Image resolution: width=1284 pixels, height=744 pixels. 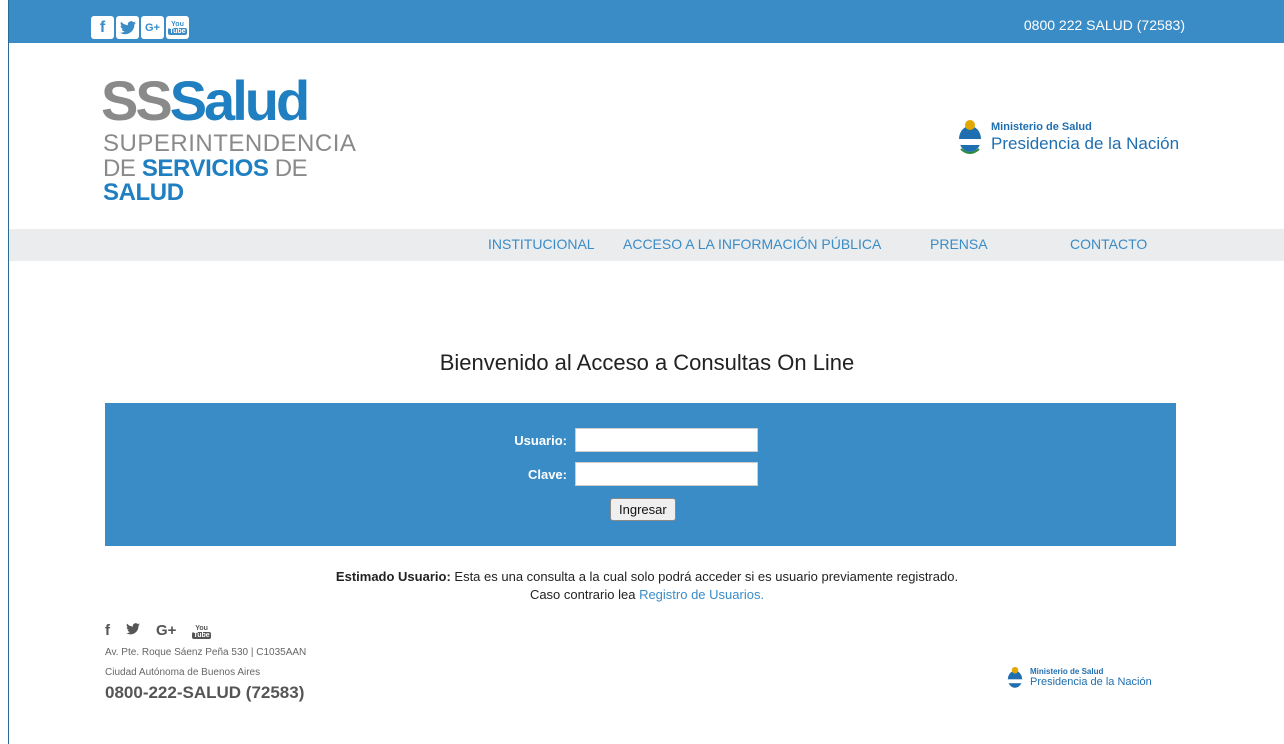 I want to click on user-label: Usuario:, so click(x=540, y=440).